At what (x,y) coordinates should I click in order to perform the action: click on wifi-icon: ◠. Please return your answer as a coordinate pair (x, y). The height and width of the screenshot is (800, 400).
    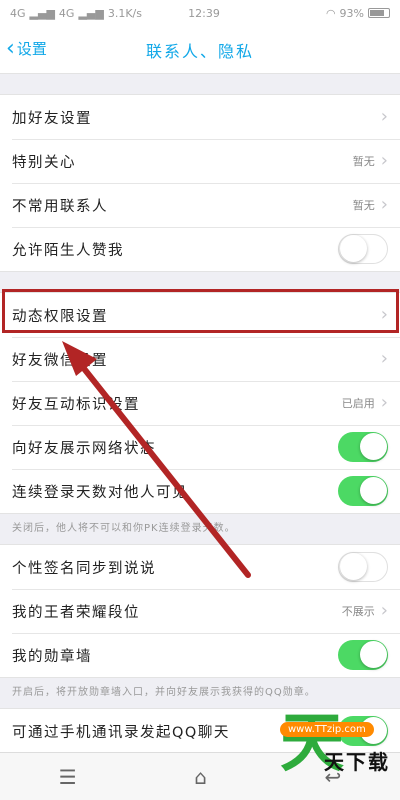
    Looking at the image, I should click on (330, 13).